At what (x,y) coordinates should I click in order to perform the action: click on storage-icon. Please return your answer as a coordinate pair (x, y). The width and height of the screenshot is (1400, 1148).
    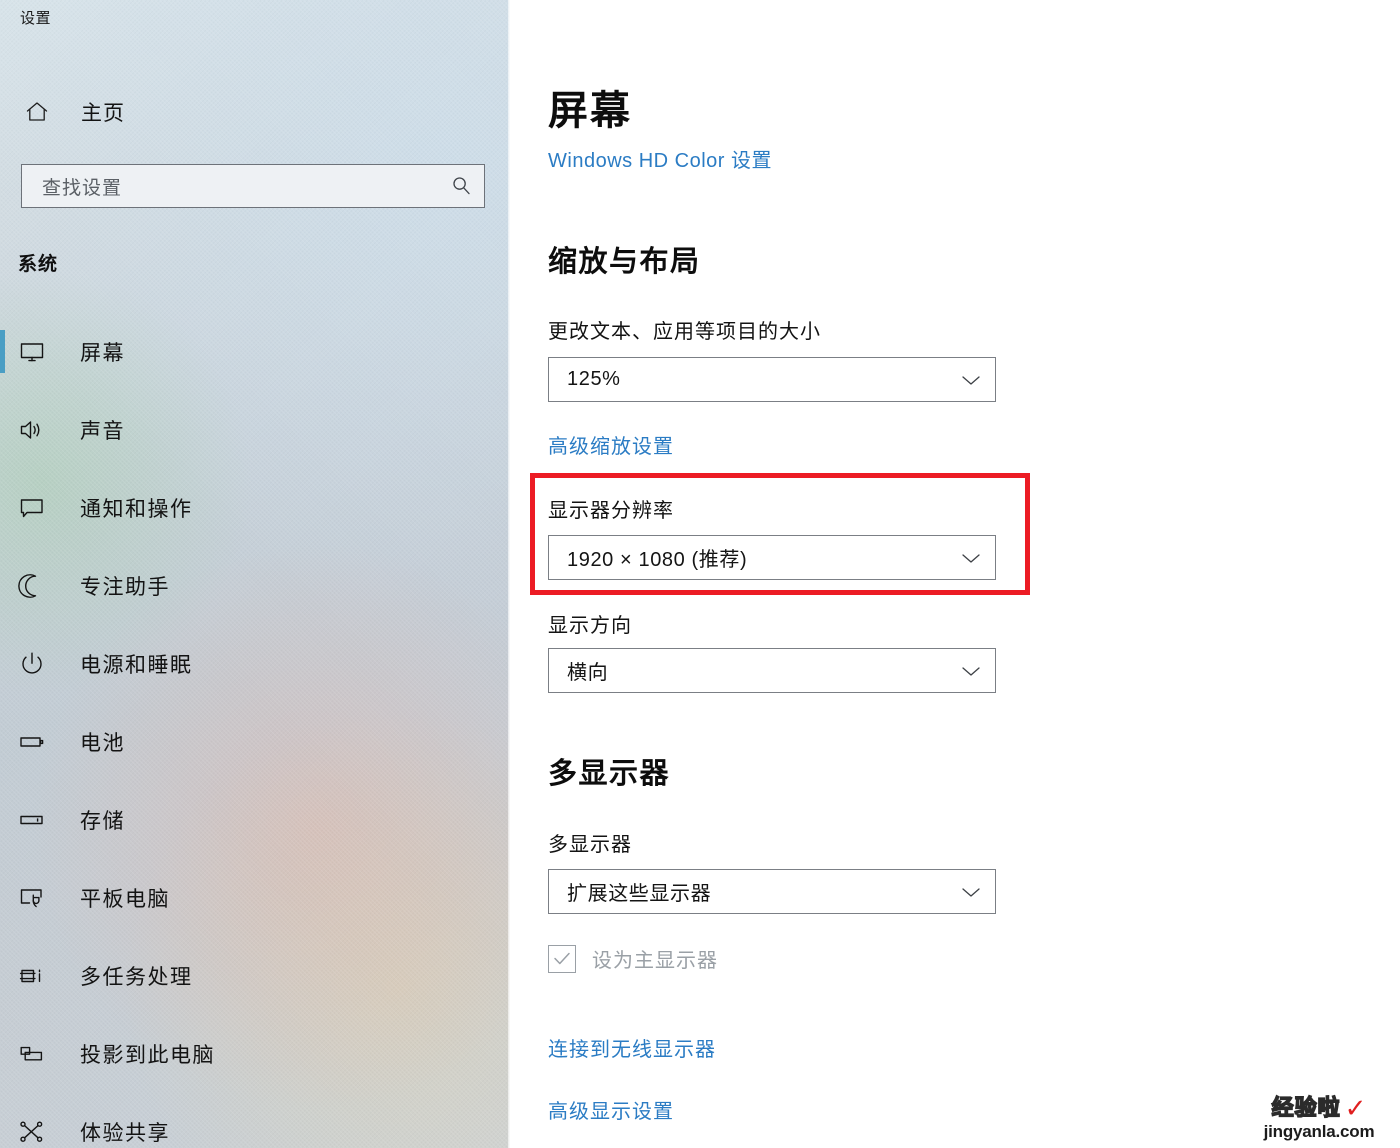
    Looking at the image, I should click on (38, 820).